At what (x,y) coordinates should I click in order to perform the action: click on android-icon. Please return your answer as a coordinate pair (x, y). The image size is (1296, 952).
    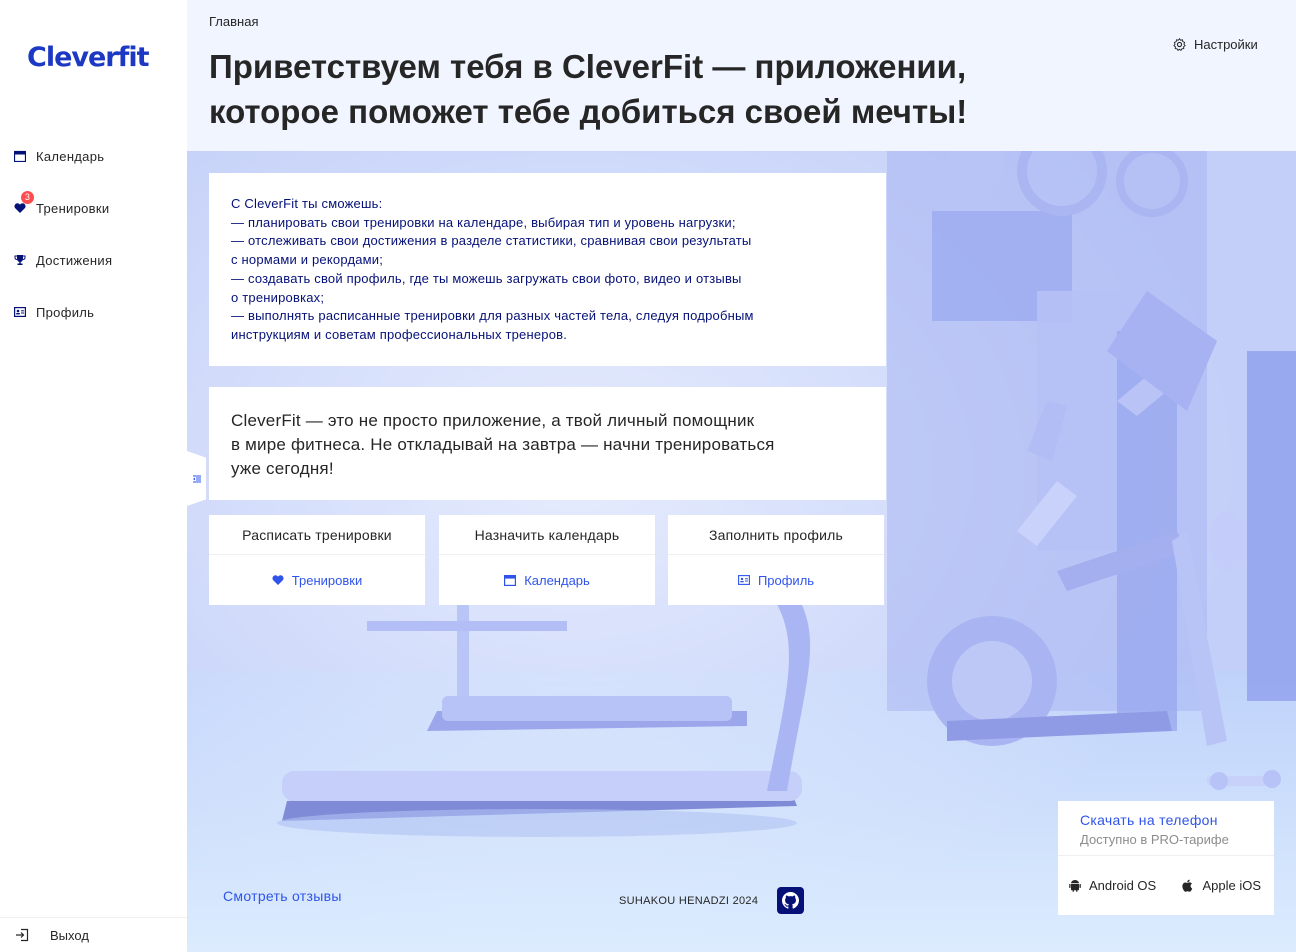
    Looking at the image, I should click on (1075, 885).